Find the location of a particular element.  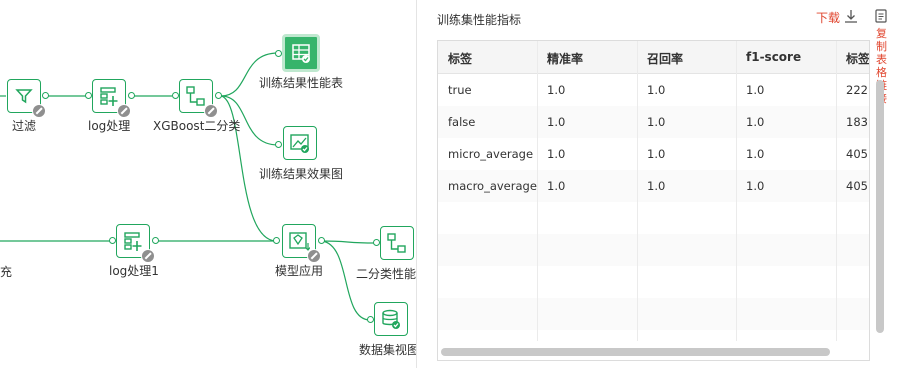

table-row: false 1.0 1.0 1.0 183 is located at coordinates (653, 122).